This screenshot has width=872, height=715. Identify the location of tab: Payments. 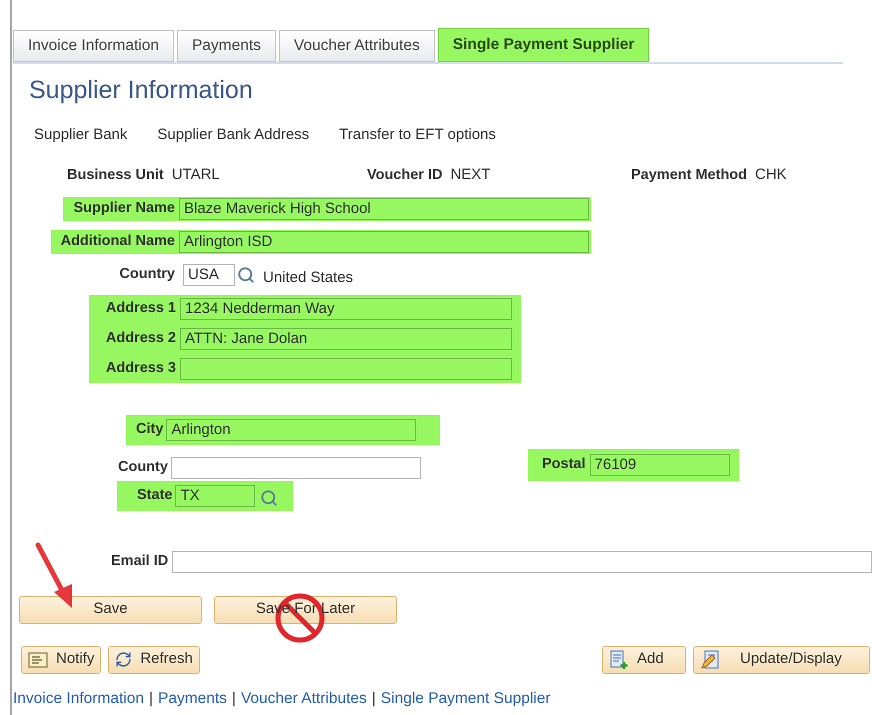
(226, 46).